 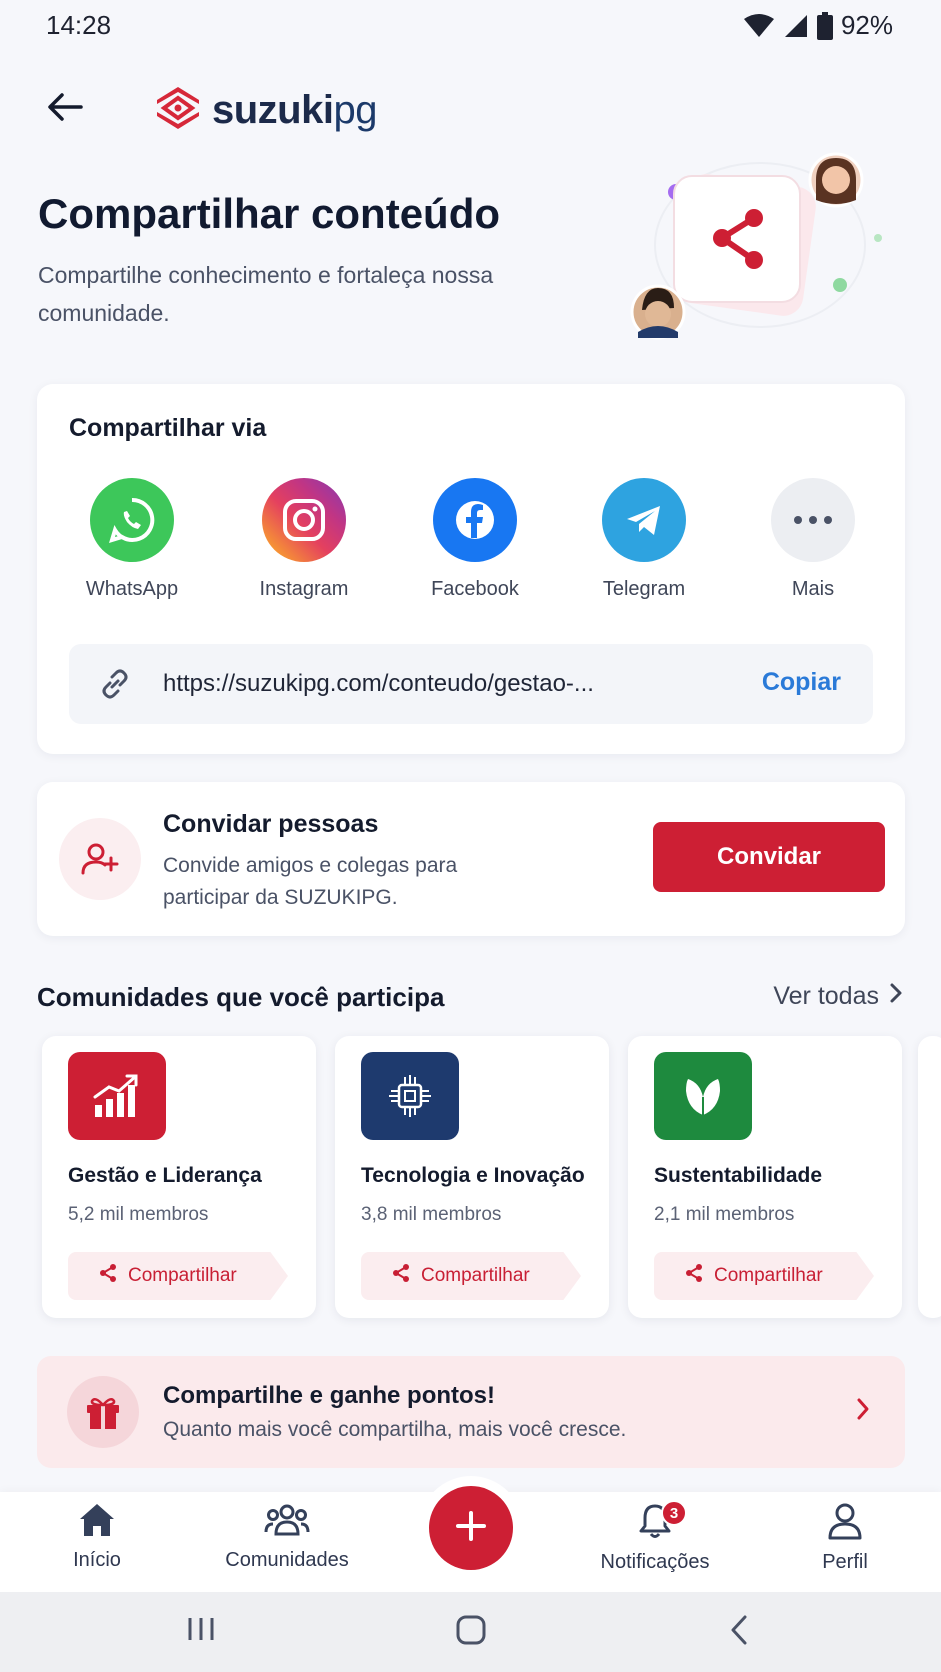 I want to click on brand-name: suzukipg, so click(x=294, y=110).